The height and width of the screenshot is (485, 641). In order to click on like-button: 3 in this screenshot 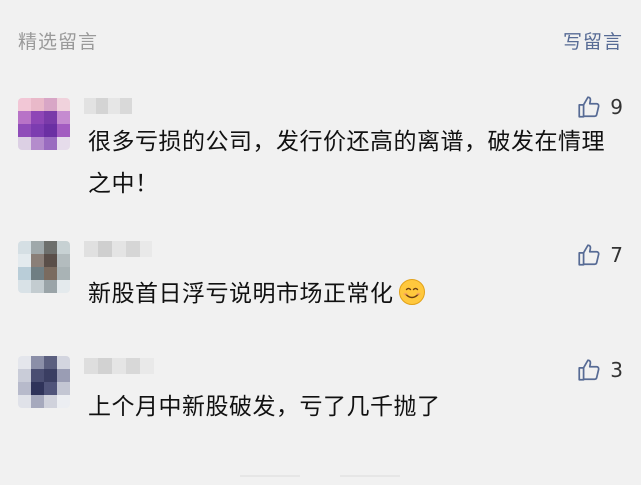, I will do `click(599, 370)`.